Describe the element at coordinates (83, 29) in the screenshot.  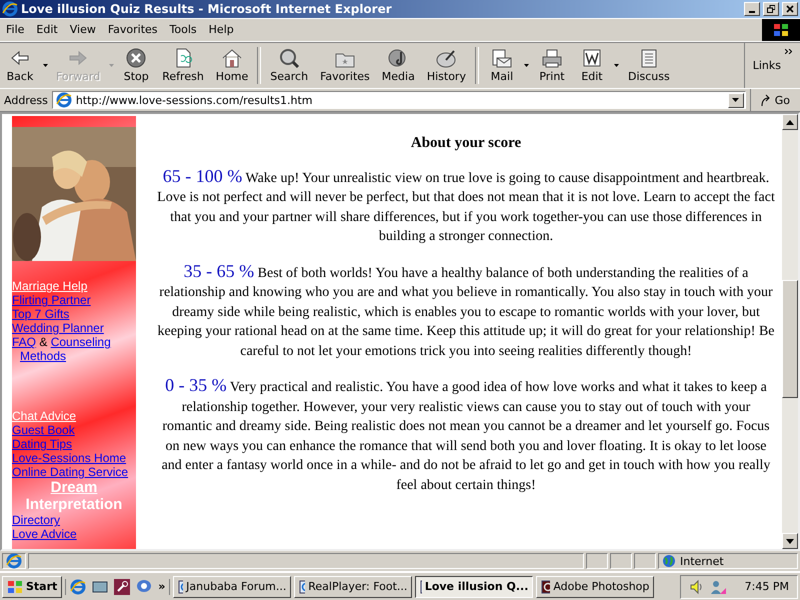
I see `menu-item: View` at that location.